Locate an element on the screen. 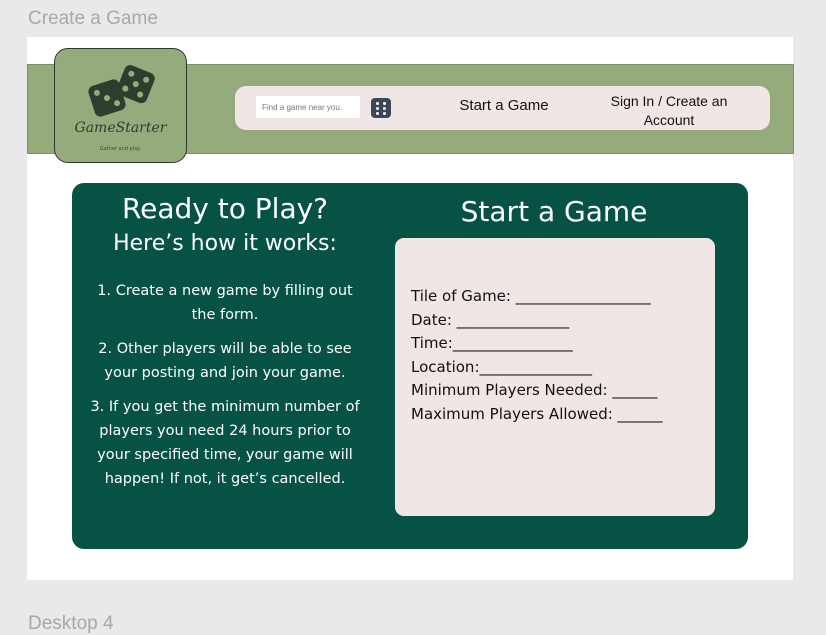 Image resolution: width=826 pixels, height=635 pixels. frame-title: Create a Game is located at coordinates (93, 18).